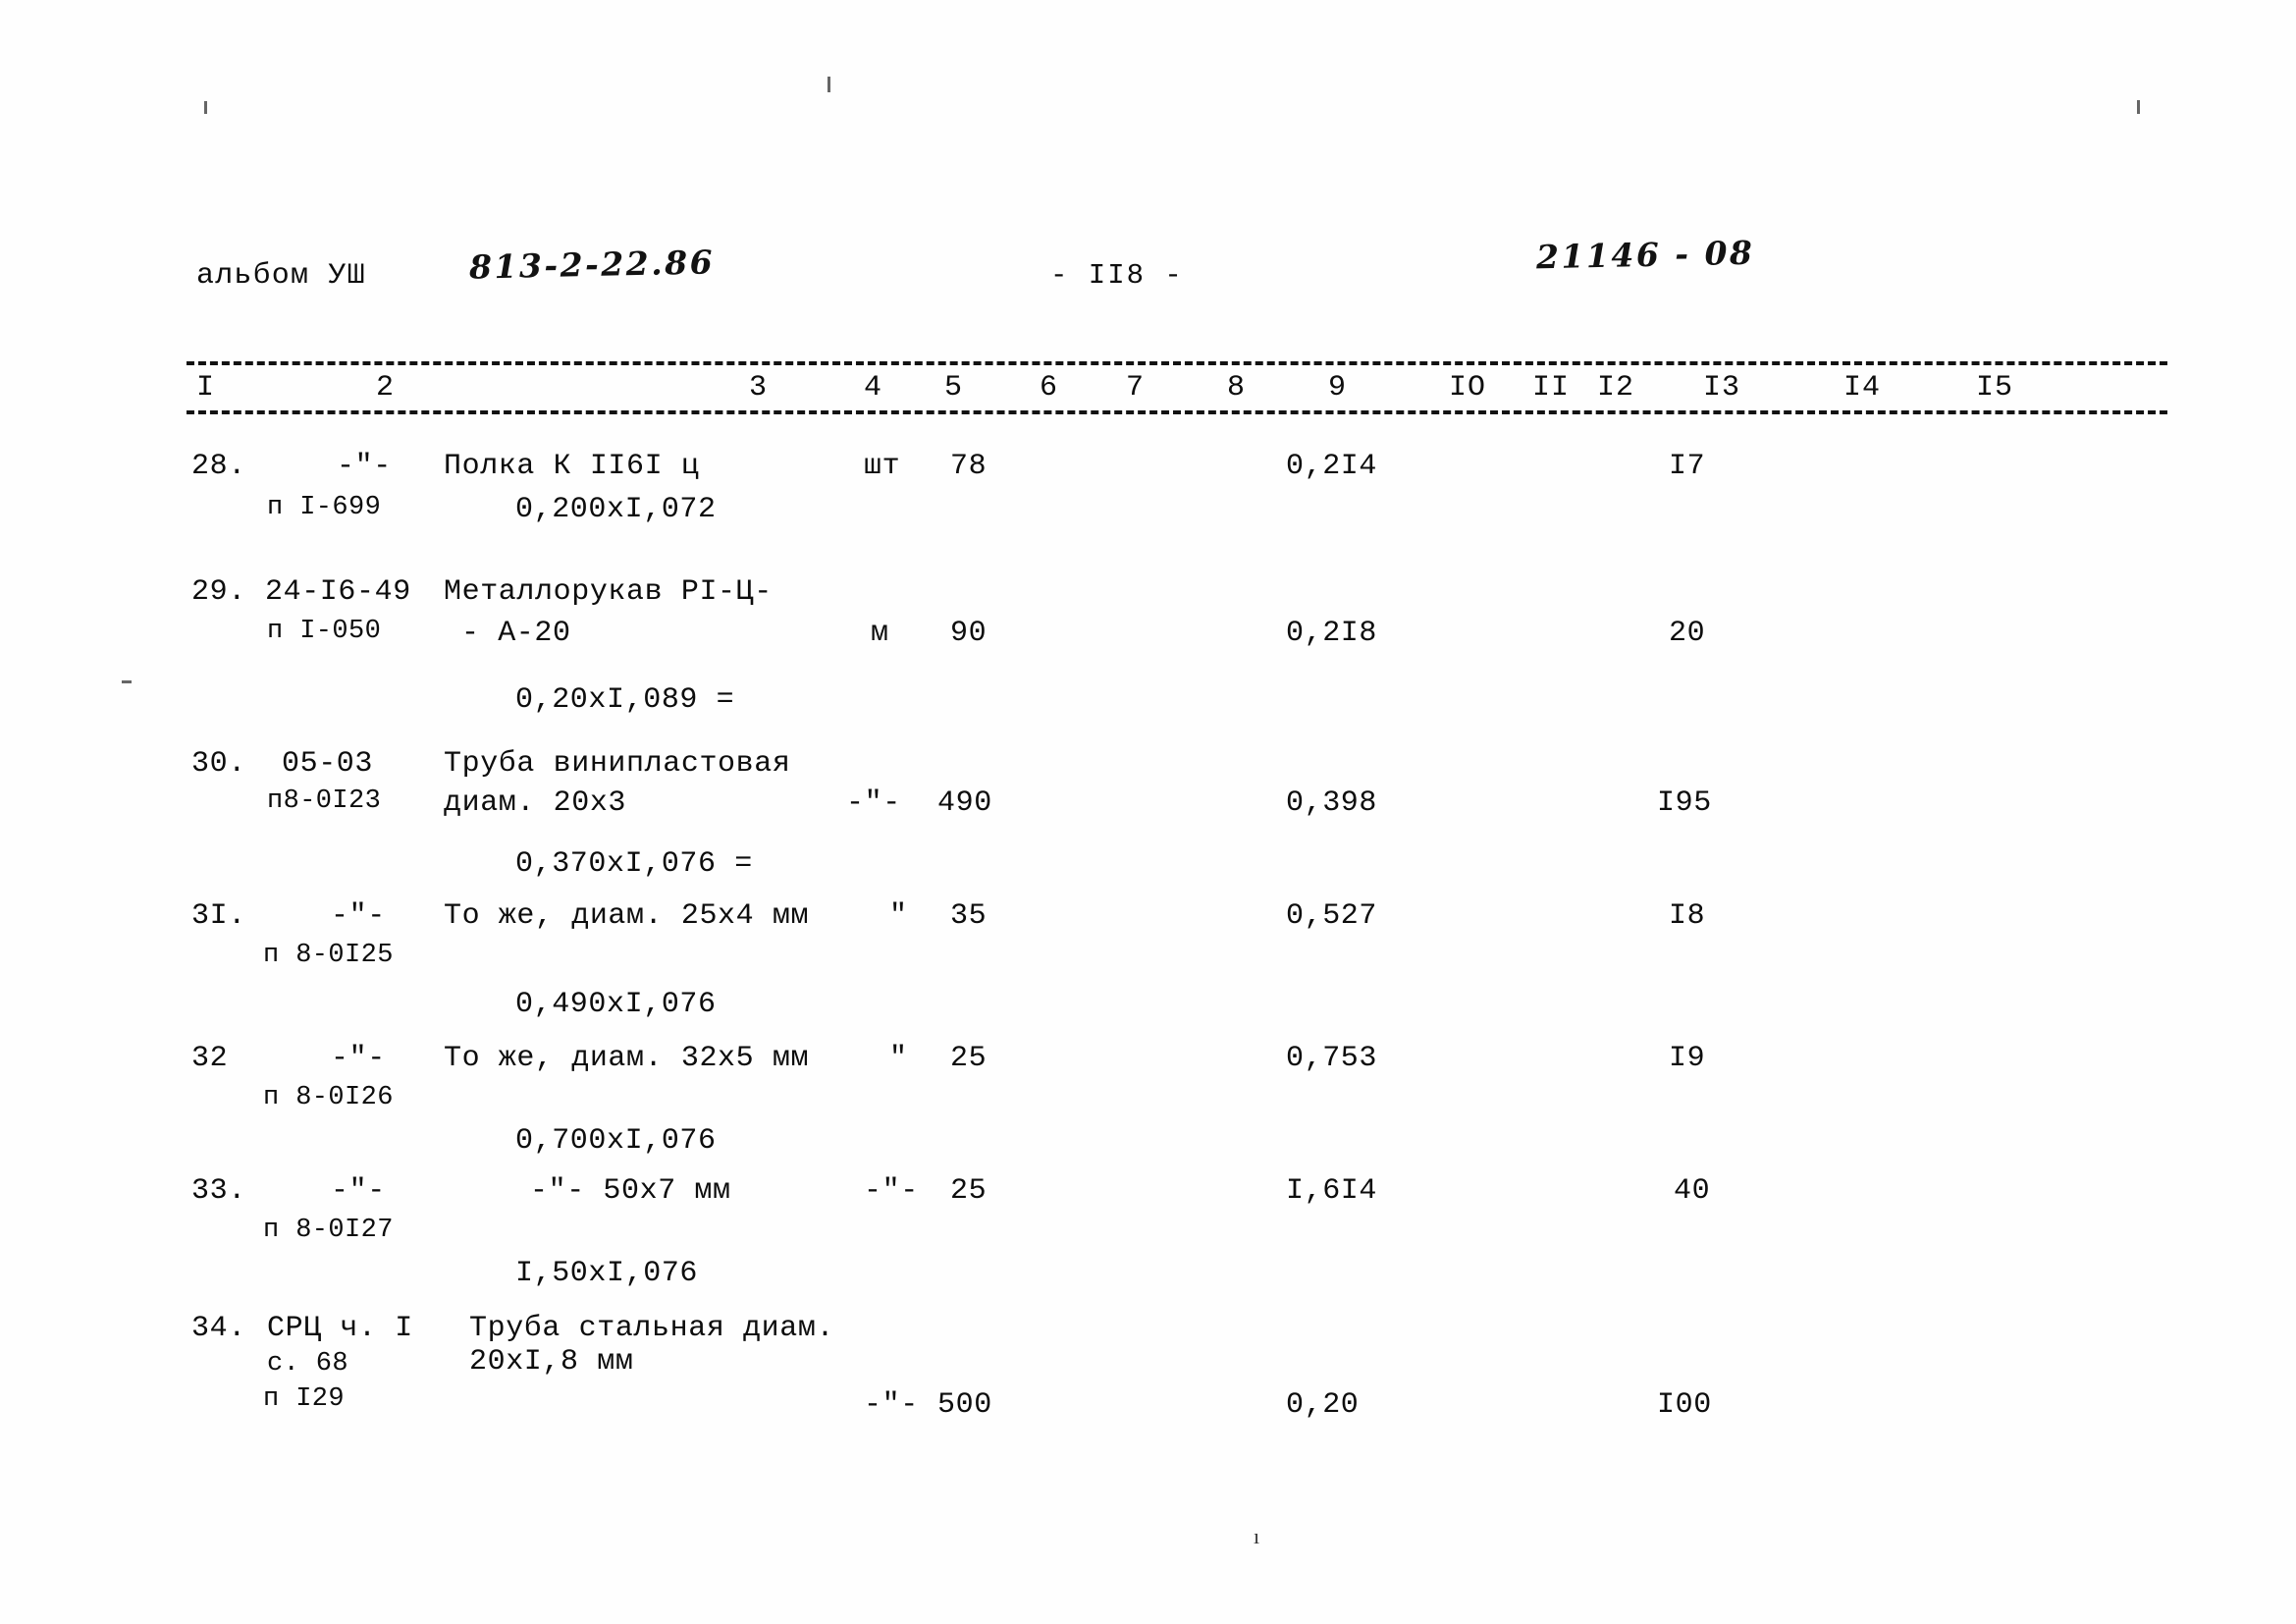  What do you see at coordinates (386, 388) in the screenshot?
I see `column-number-2: 2` at bounding box center [386, 388].